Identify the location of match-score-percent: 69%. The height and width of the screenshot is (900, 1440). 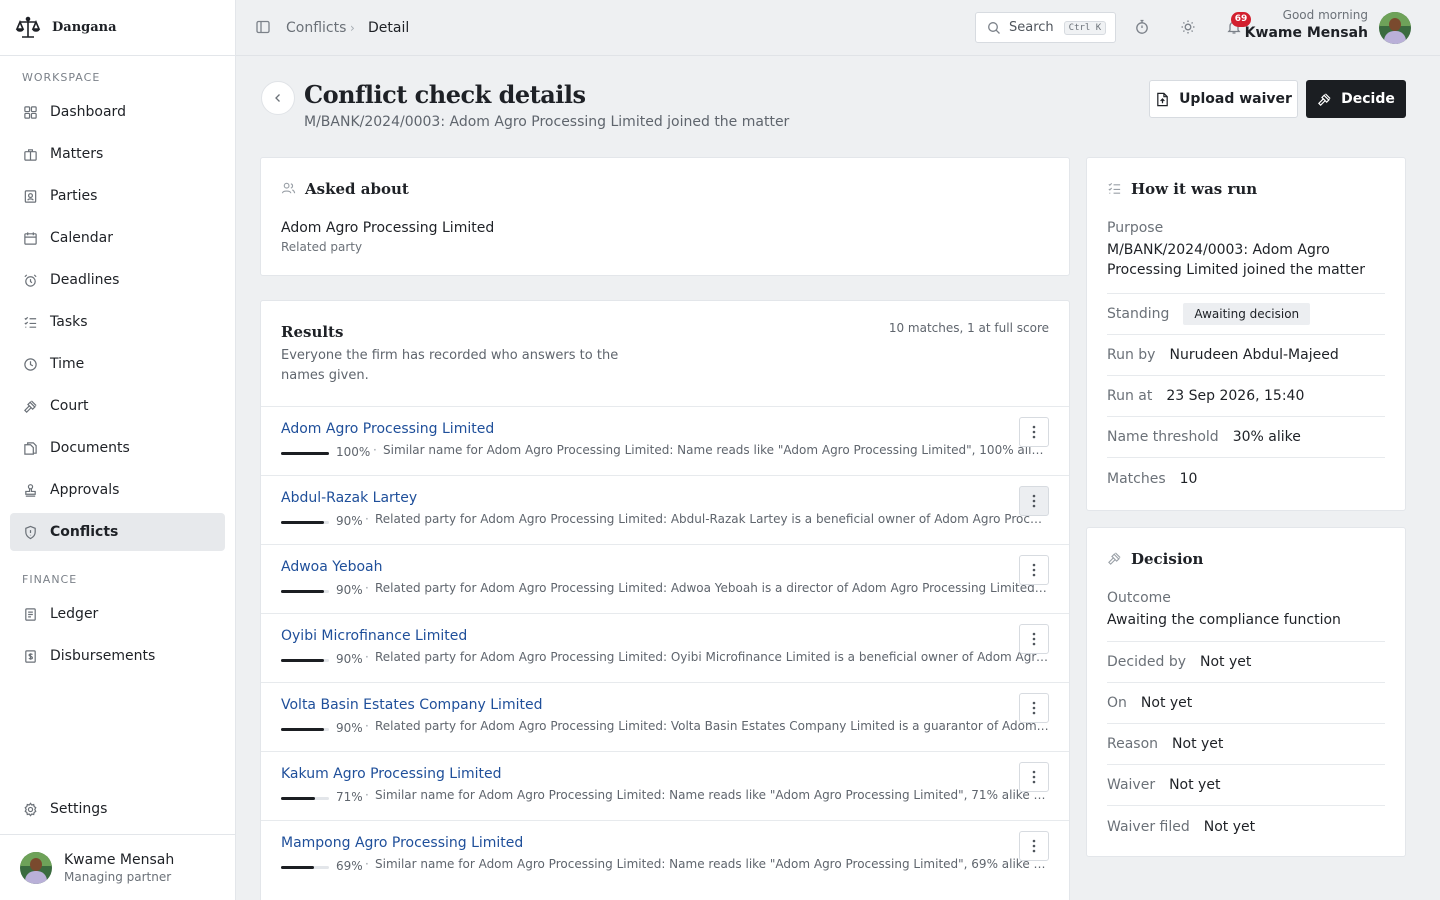
(349, 866).